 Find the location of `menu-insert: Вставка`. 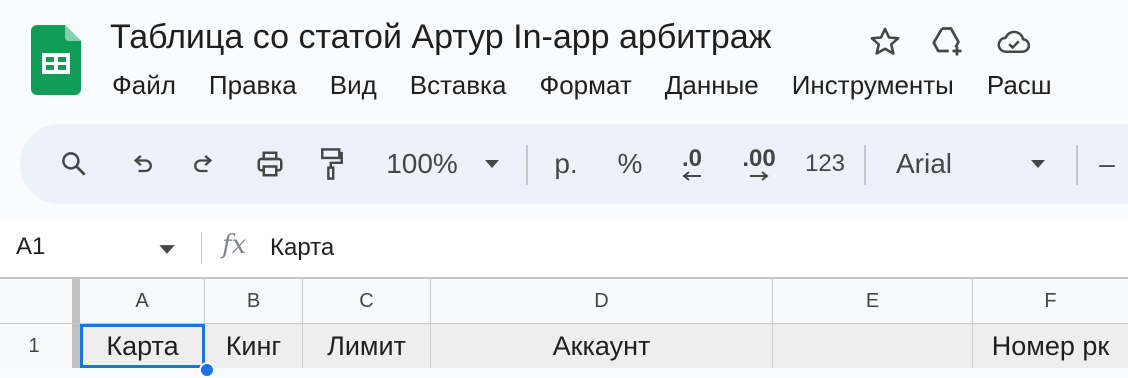

menu-insert: Вставка is located at coordinates (458, 85).